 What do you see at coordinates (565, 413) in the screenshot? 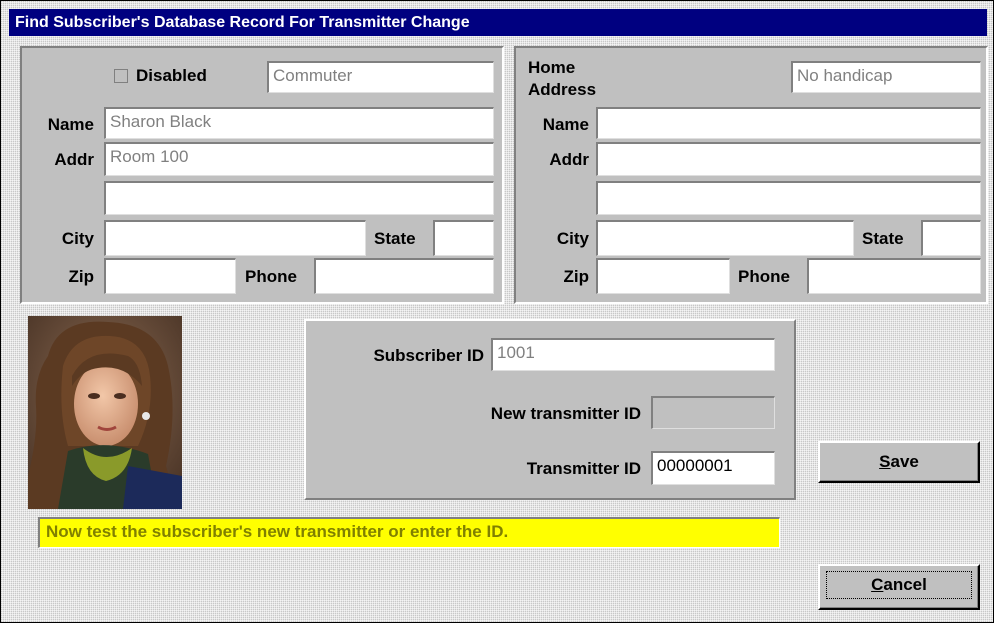
I see `new-transmitter-id-label: New transmitter ID` at bounding box center [565, 413].